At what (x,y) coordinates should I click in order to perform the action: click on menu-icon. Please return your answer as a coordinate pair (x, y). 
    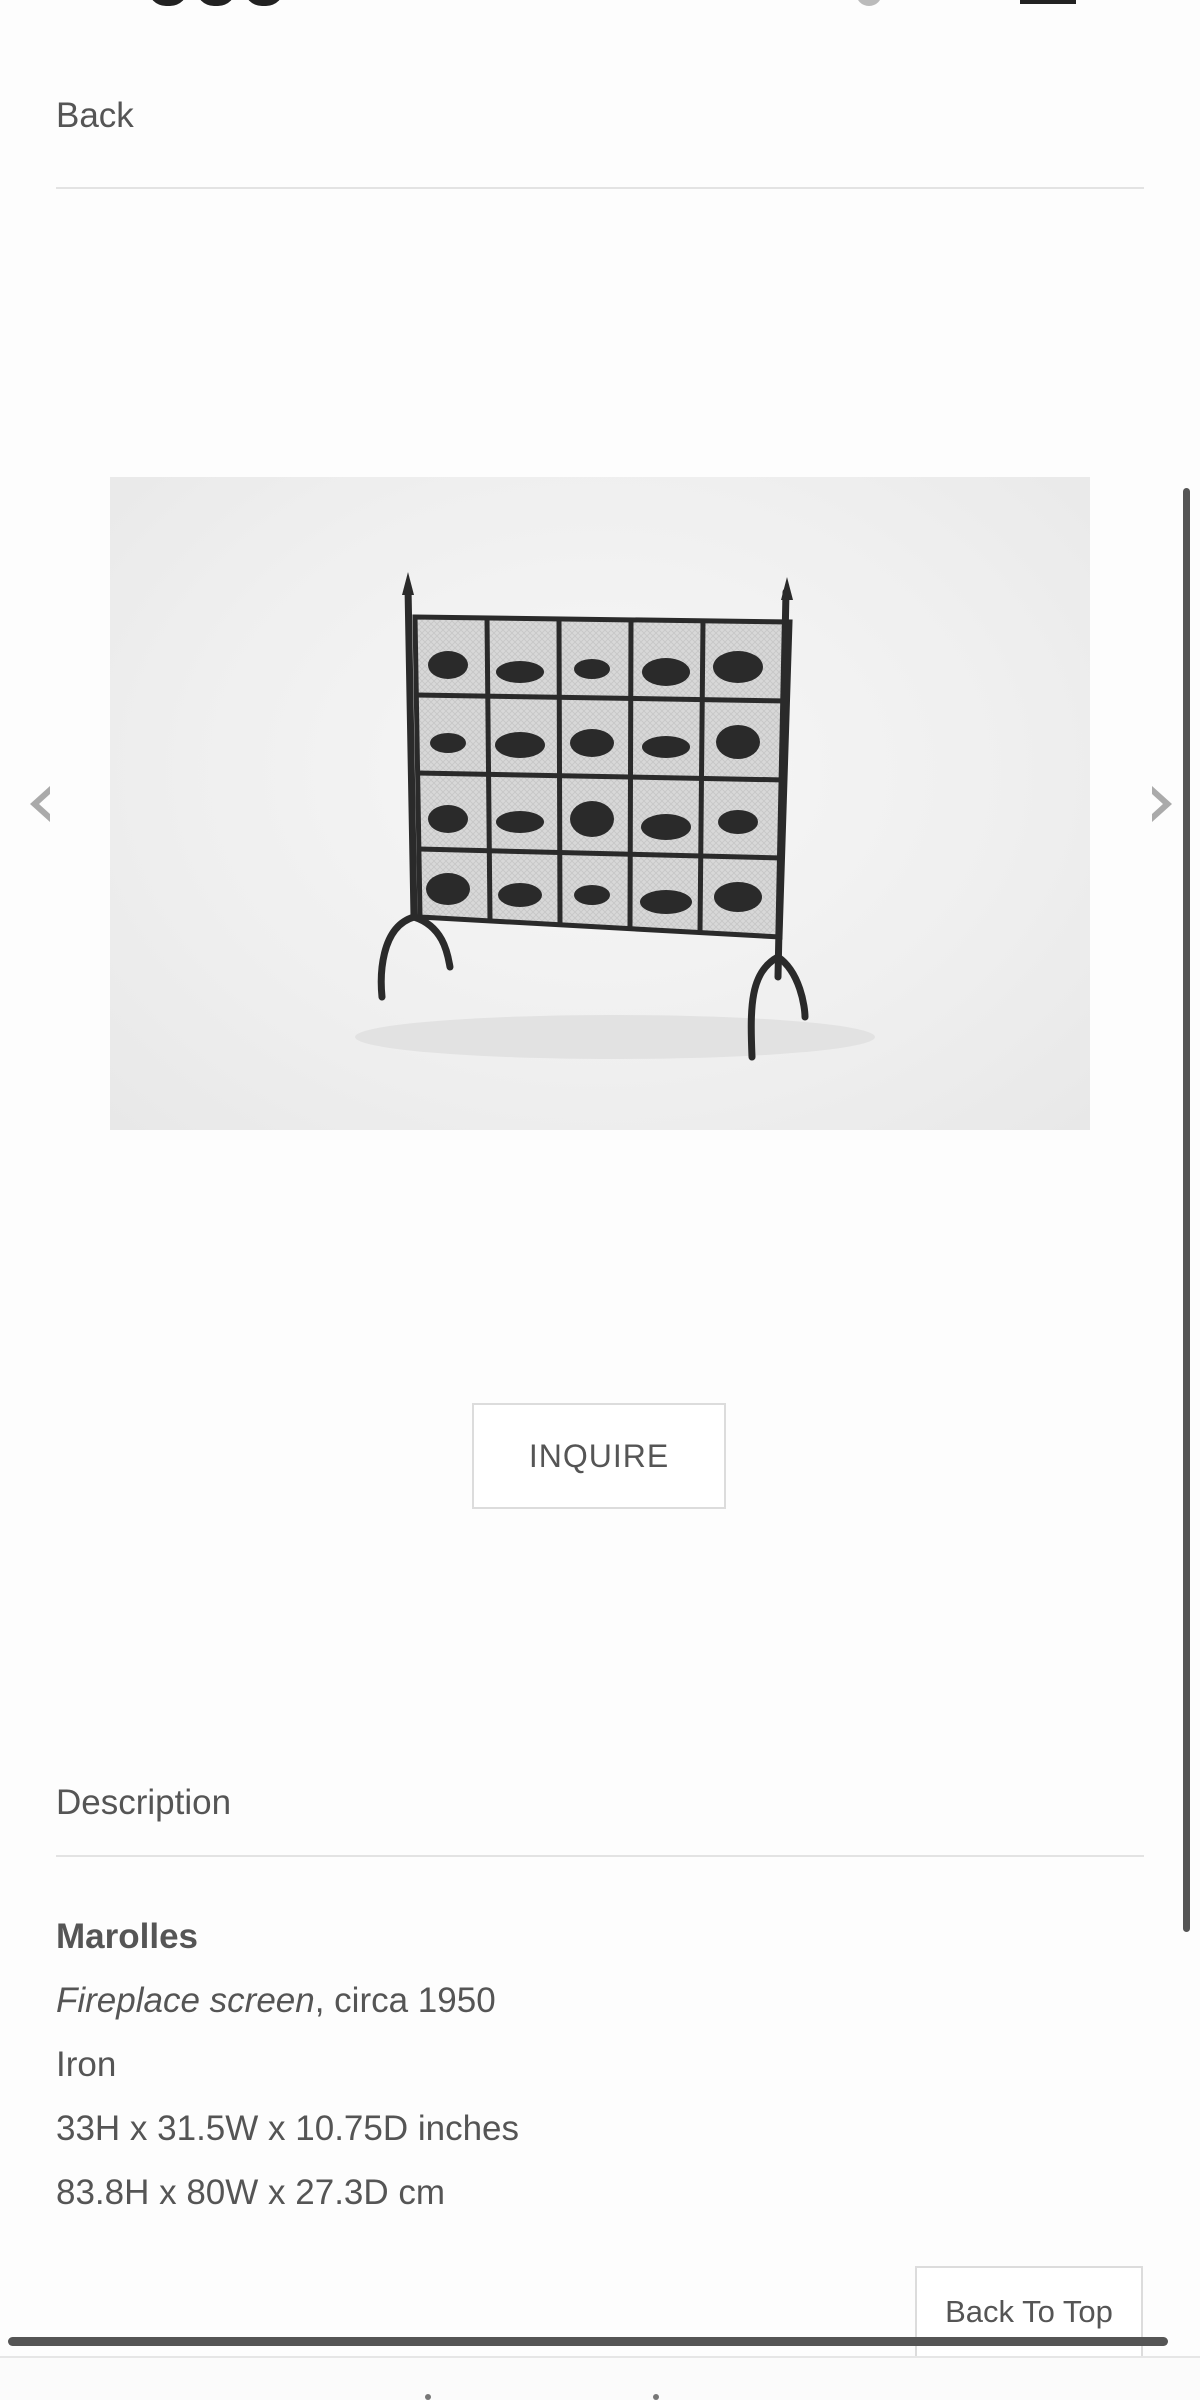
    Looking at the image, I should click on (1048, 2).